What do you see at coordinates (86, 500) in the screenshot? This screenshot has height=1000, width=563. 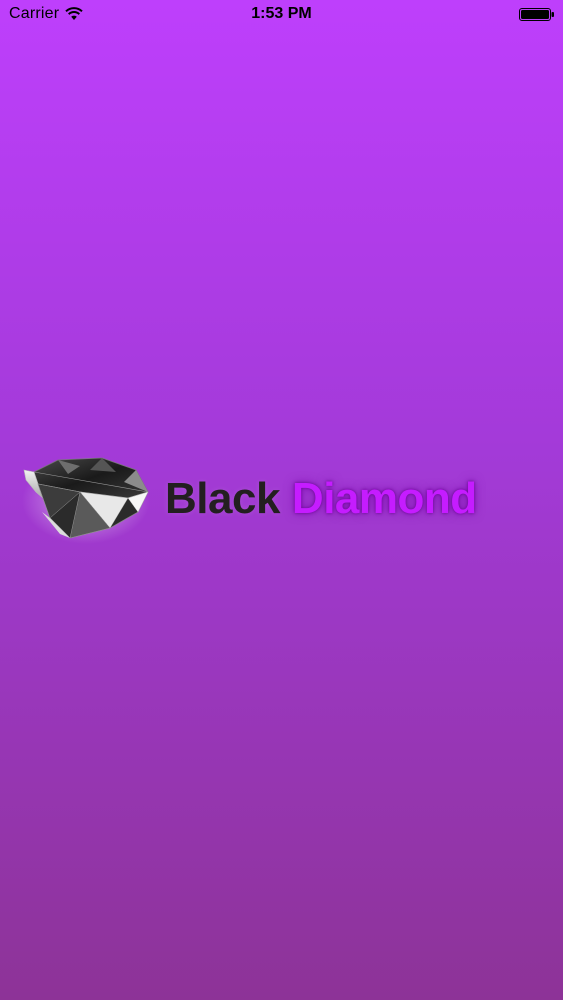 I see `diamond-icon` at bounding box center [86, 500].